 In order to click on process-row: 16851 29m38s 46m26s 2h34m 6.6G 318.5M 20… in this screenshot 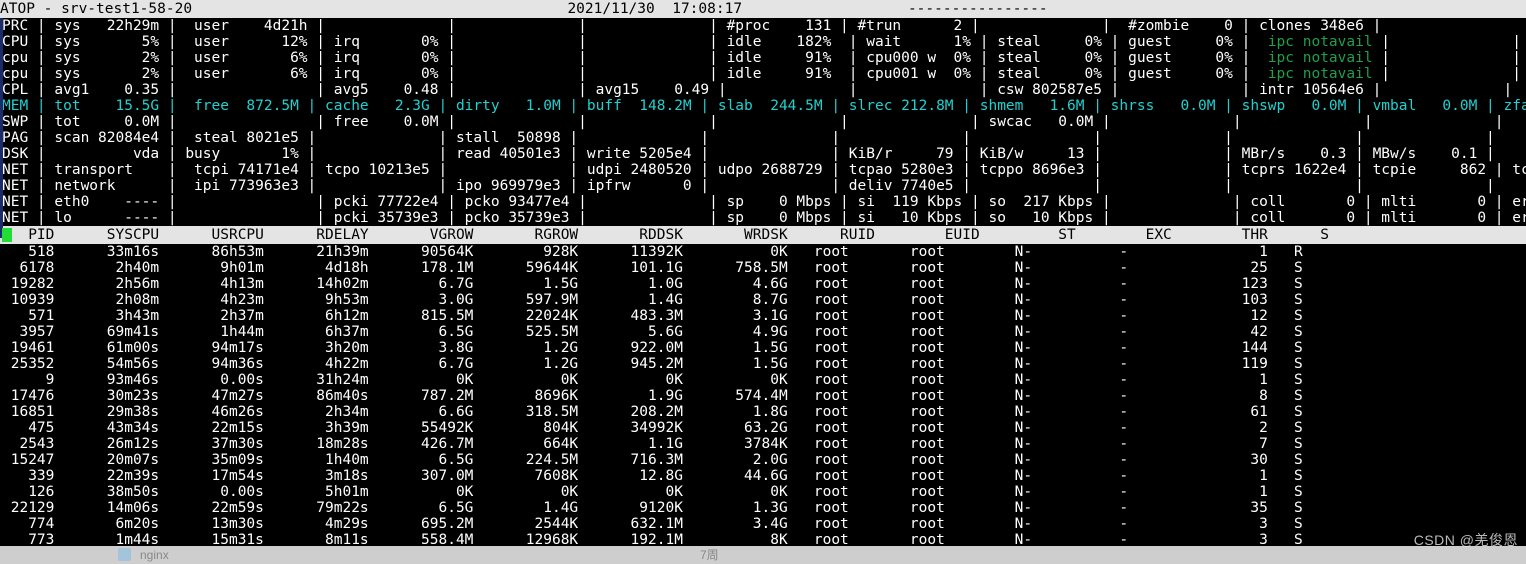, I will do `click(764, 412)`.